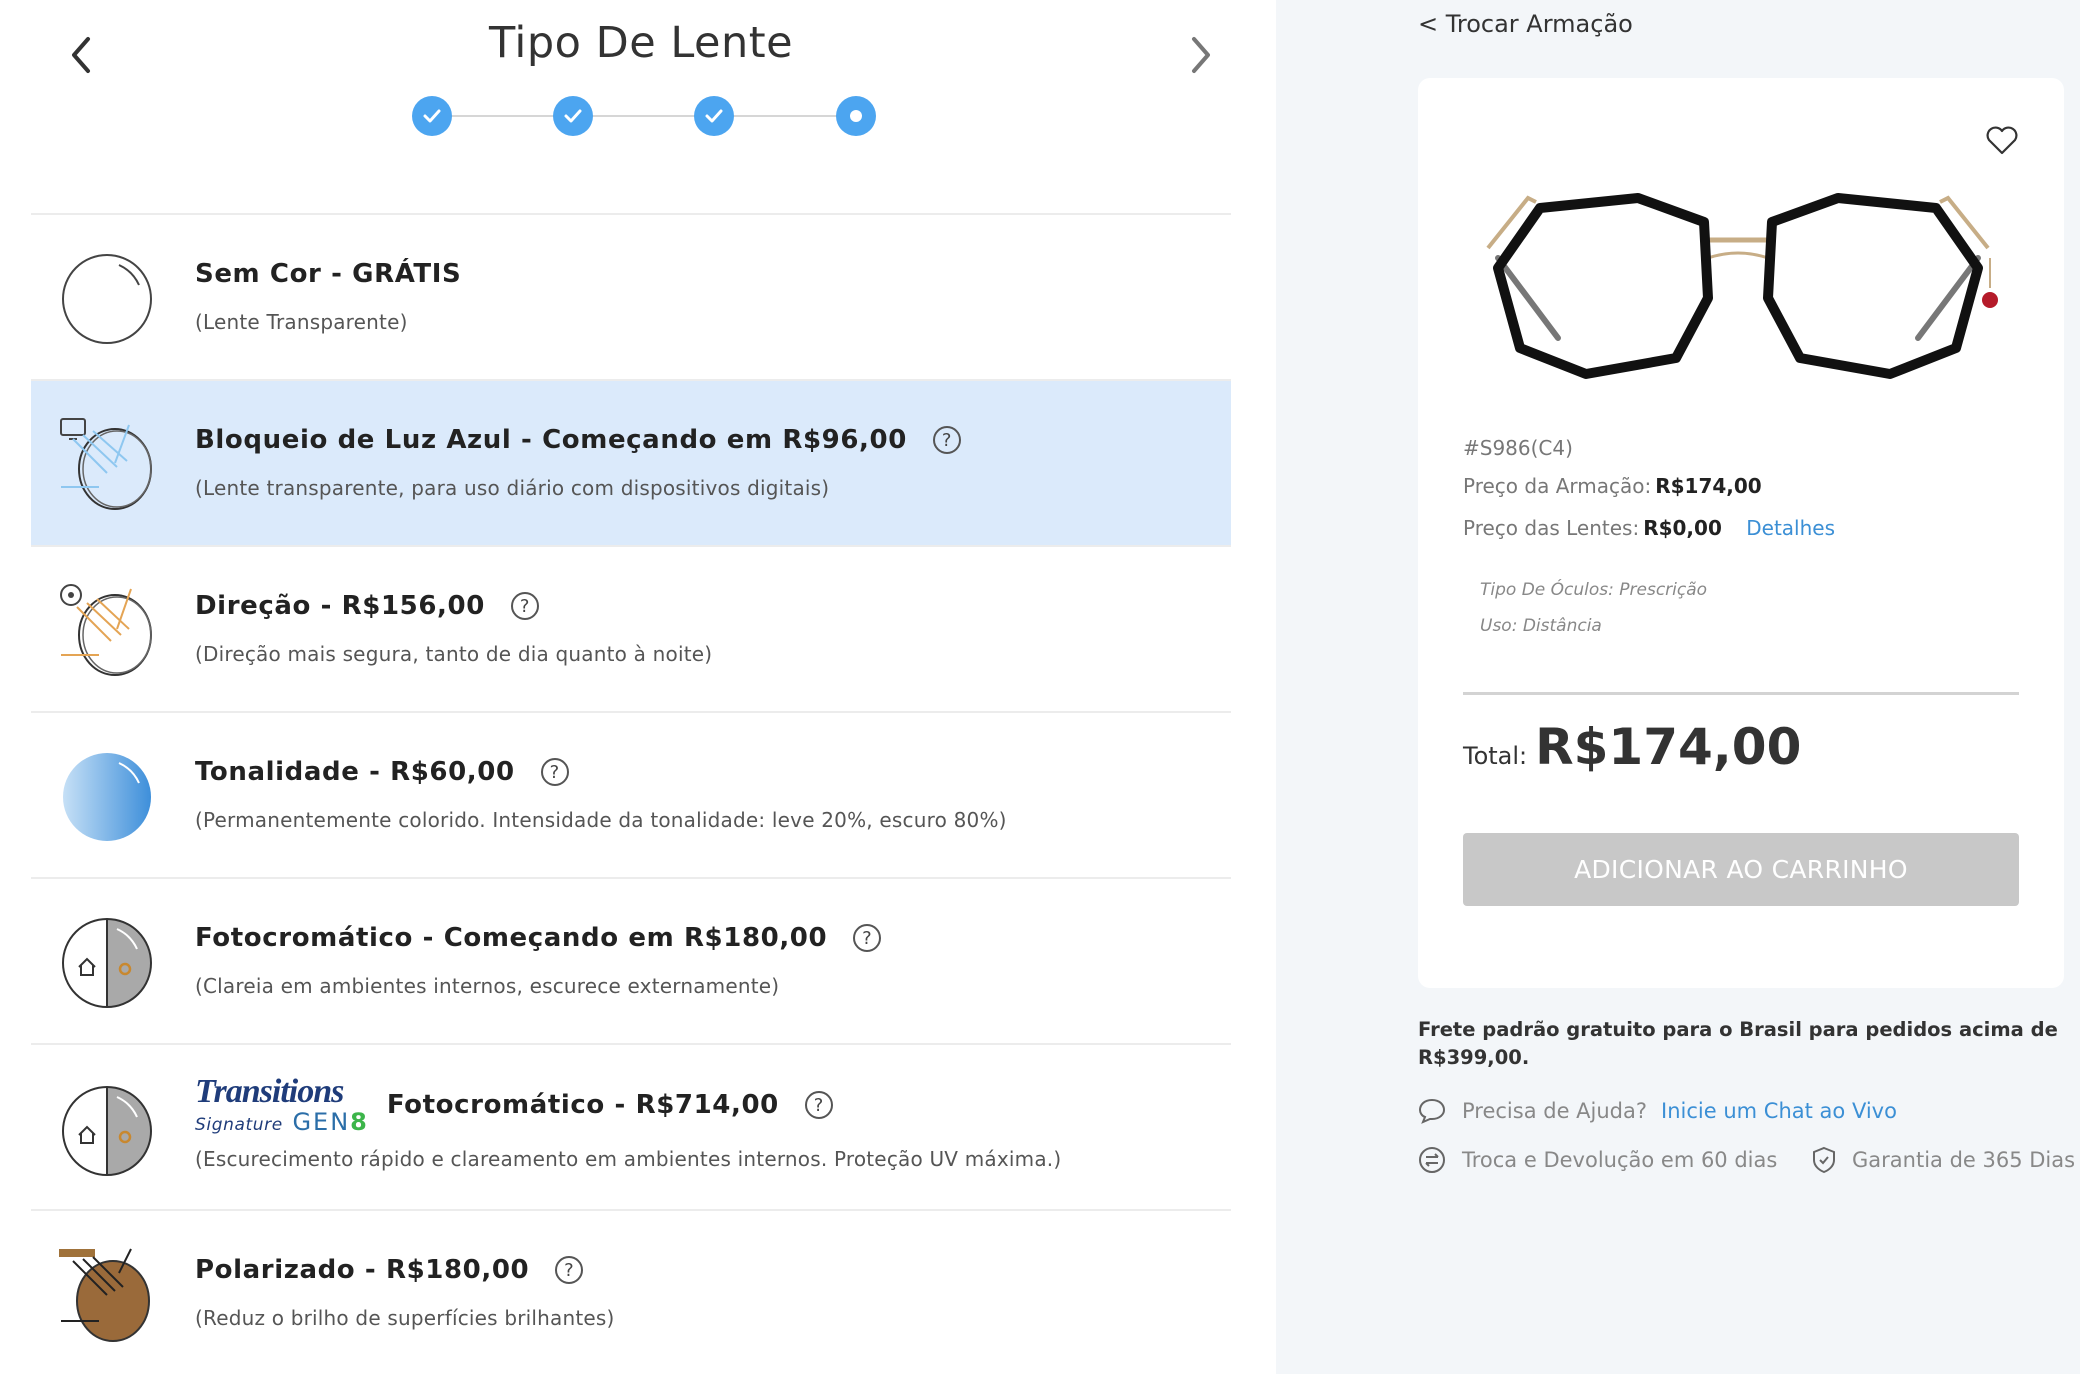 The image size is (2080, 1374). I want to click on stepper-line, so click(642, 116).